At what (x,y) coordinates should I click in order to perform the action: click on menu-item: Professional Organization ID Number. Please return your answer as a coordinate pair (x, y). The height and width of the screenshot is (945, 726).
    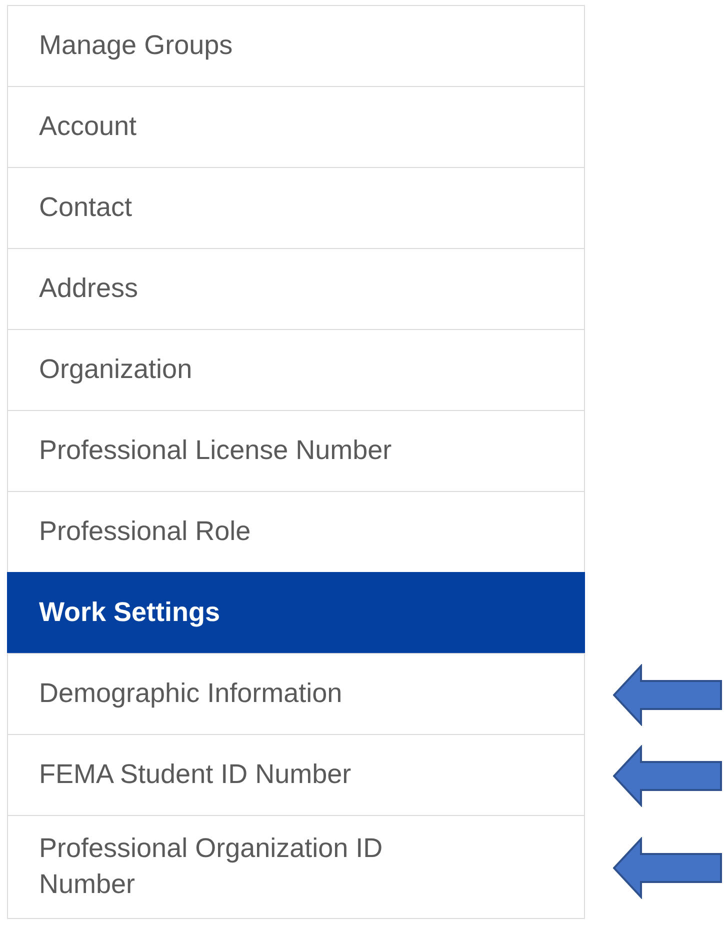
    Looking at the image, I should click on (296, 867).